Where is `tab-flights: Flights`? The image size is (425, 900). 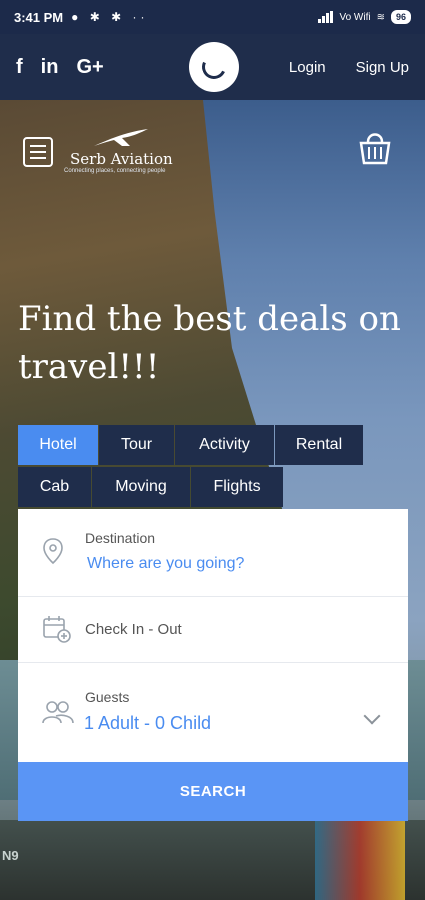 tab-flights: Flights is located at coordinates (237, 487).